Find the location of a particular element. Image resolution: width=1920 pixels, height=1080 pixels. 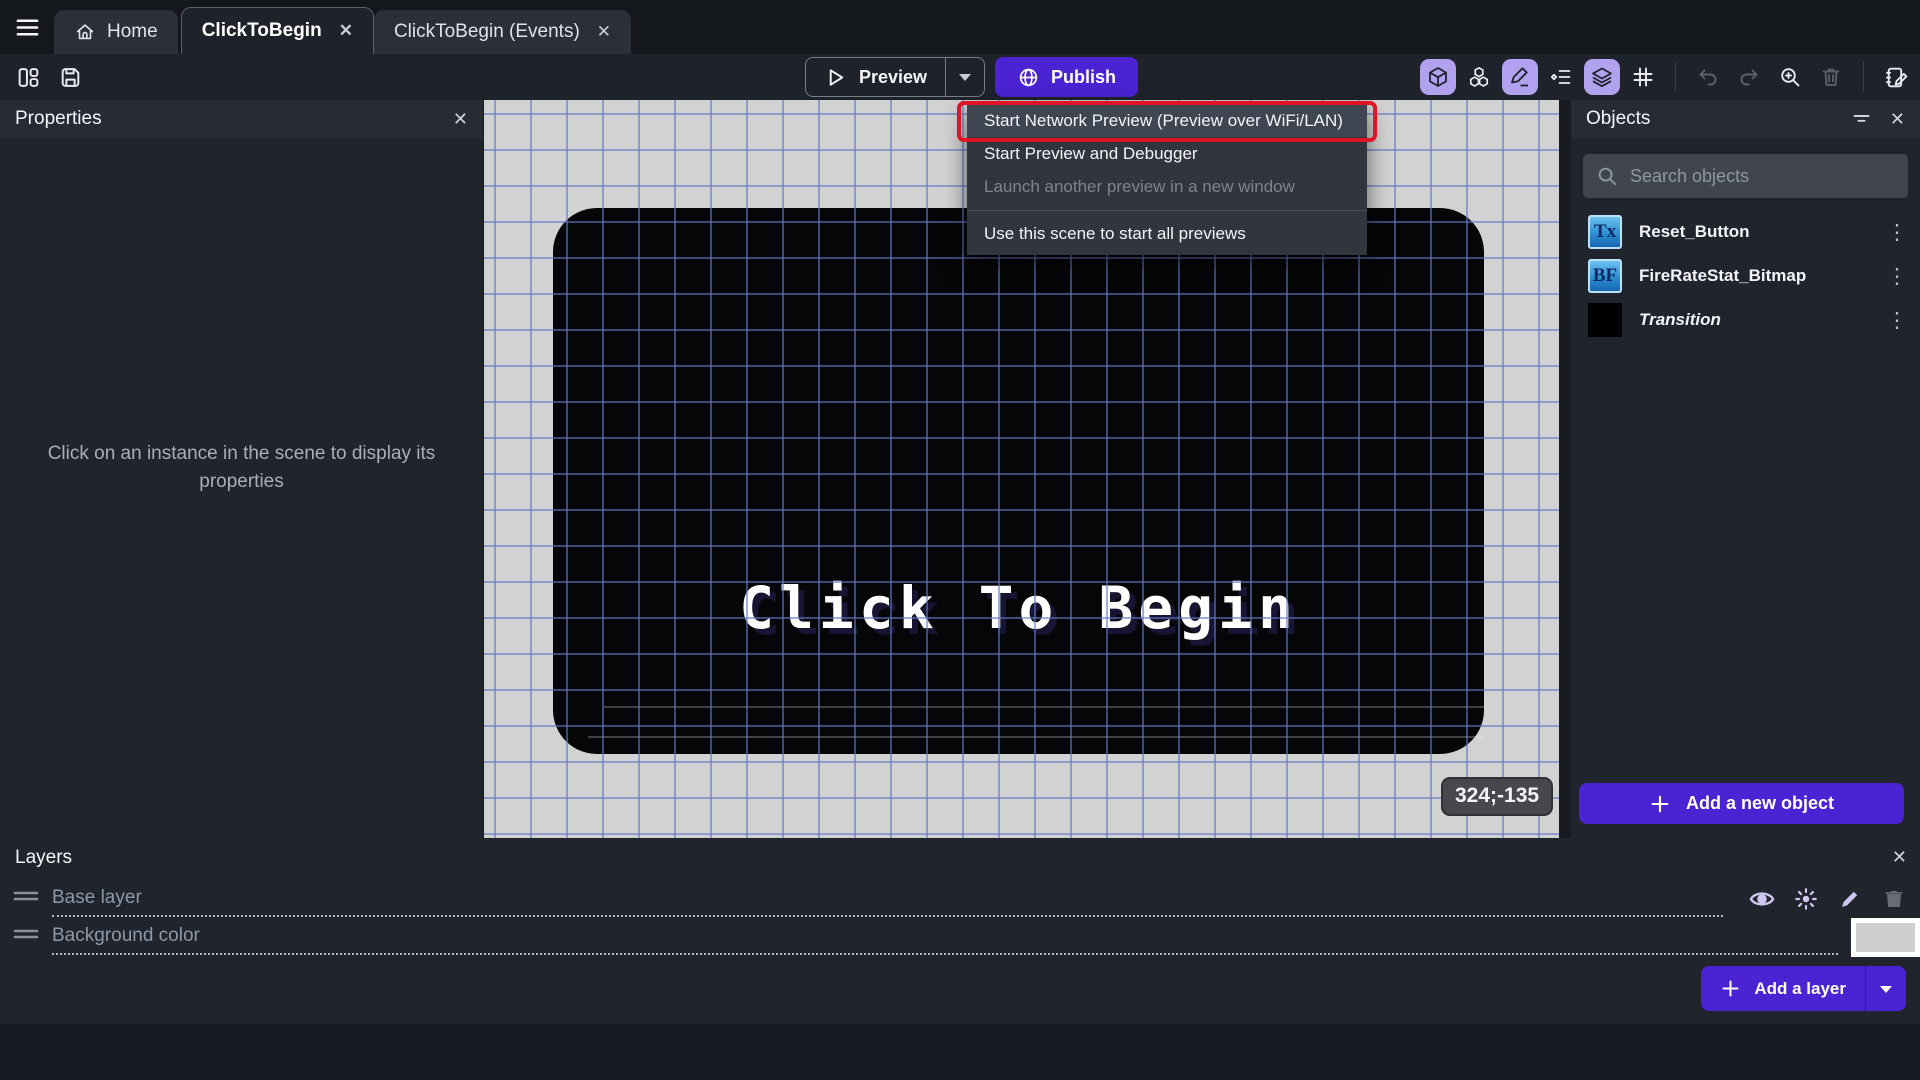

tab-events-clicktobegin: ClickToBegin (Events) ✕ is located at coordinates (502, 32).